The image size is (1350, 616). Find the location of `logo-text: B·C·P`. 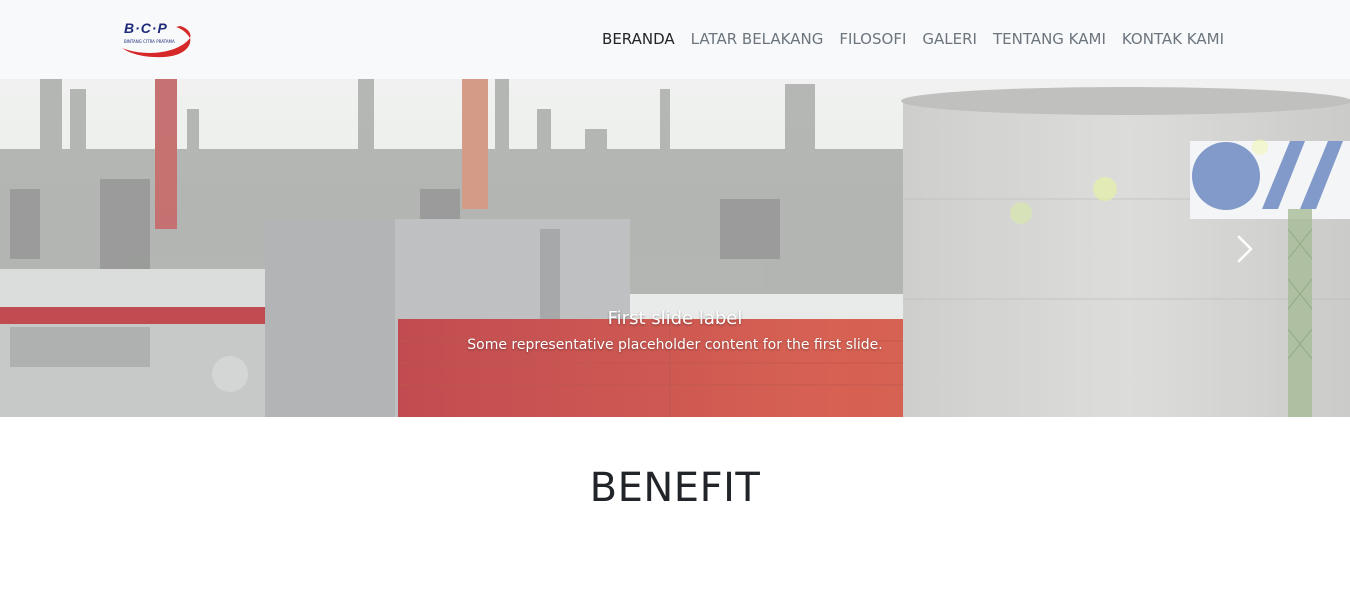

logo-text: B·C·P is located at coordinates (146, 28).